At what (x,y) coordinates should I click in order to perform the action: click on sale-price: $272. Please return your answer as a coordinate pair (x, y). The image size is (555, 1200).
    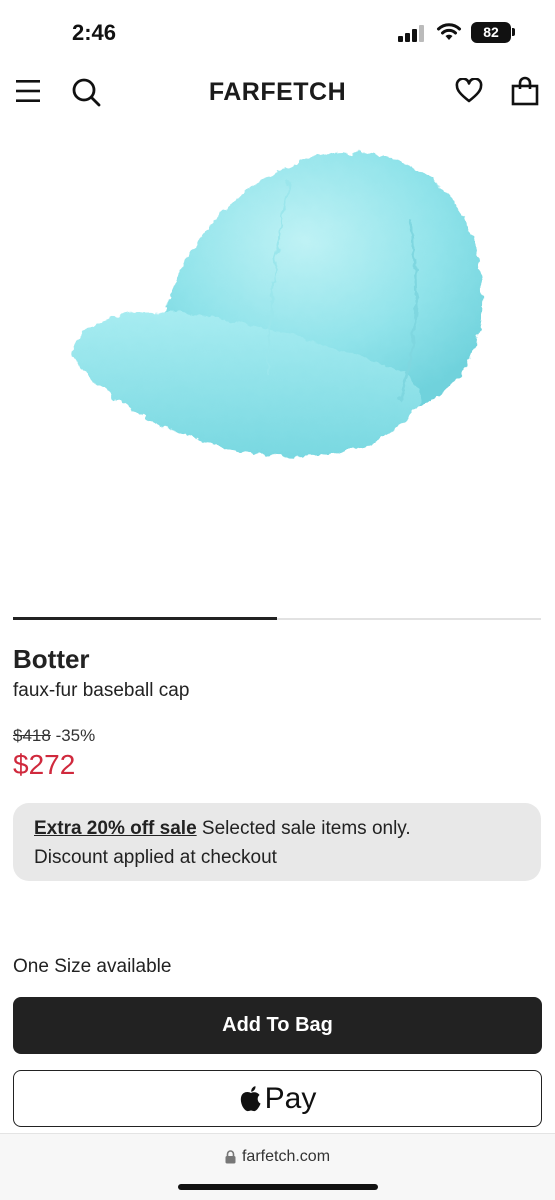
    Looking at the image, I should click on (44, 764).